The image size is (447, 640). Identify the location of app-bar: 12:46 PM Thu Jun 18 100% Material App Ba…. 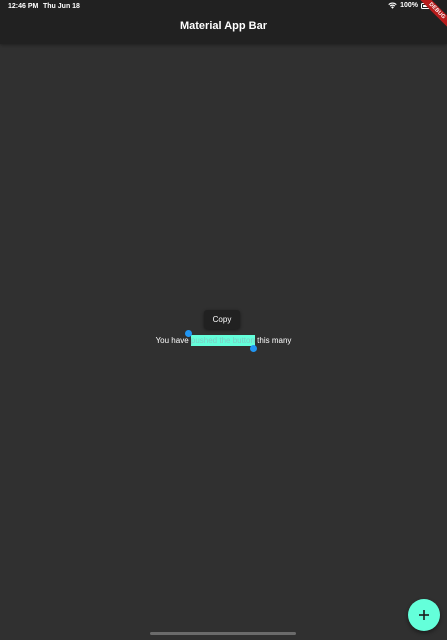
(223, 22).